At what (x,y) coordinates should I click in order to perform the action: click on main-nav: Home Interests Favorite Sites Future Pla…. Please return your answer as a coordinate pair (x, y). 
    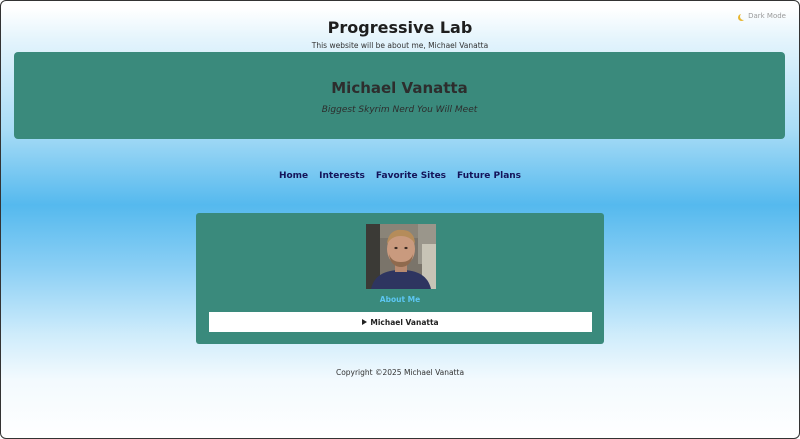
    Looking at the image, I should click on (400, 176).